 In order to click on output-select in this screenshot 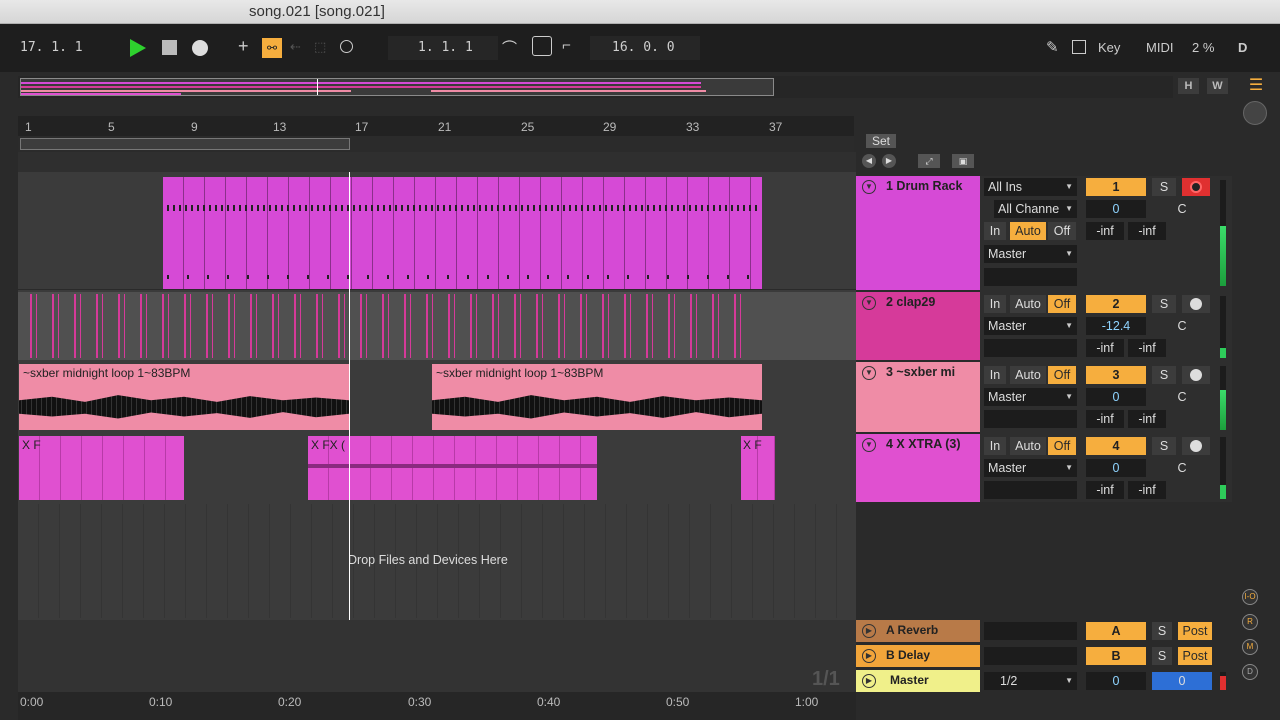, I will do `click(1030, 631)`.